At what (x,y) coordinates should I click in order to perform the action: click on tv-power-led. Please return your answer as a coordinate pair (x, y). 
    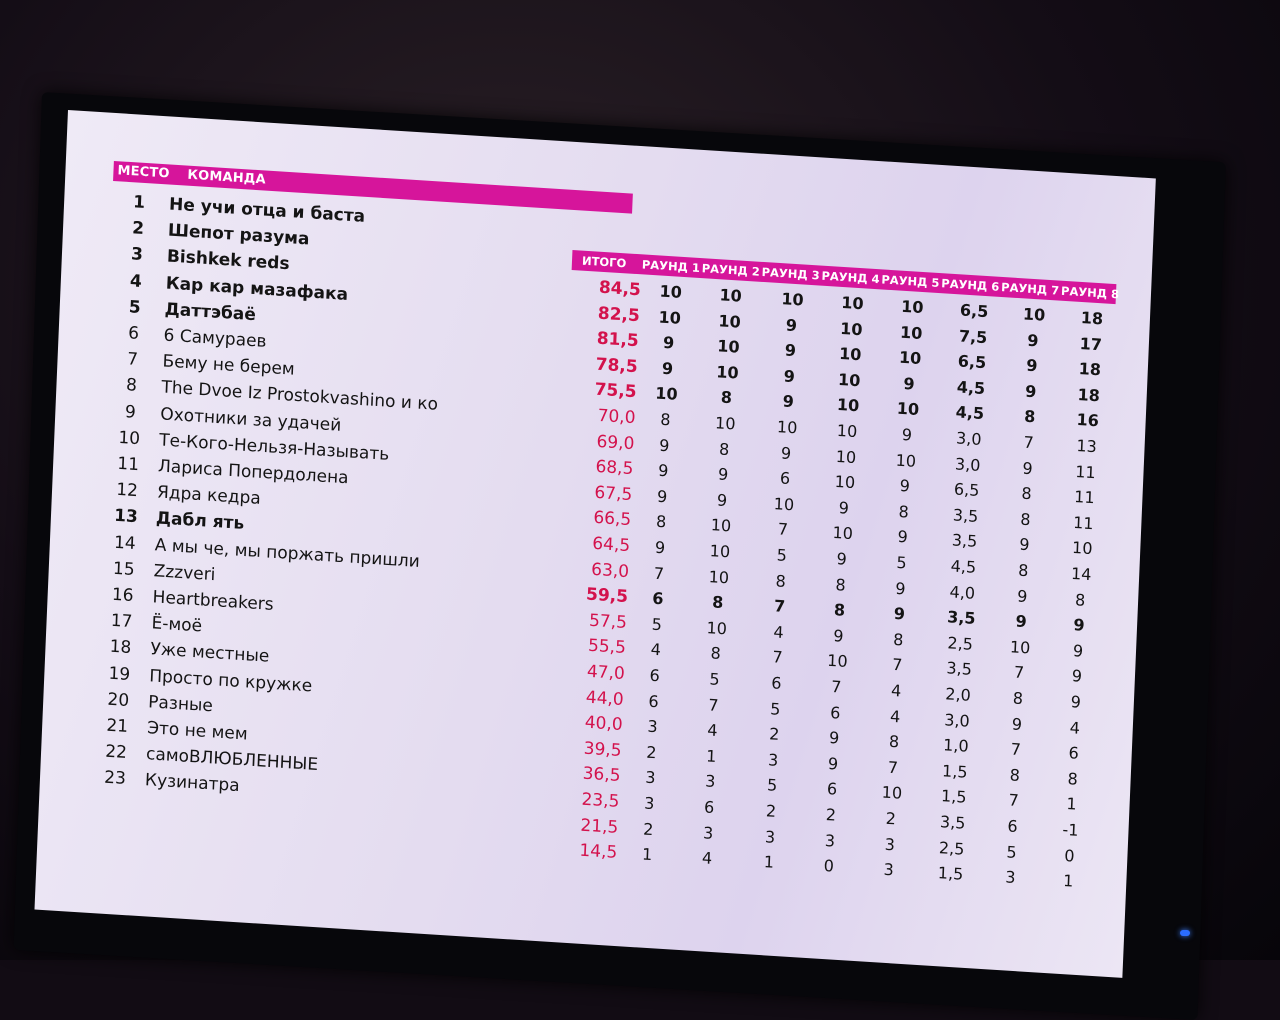
    Looking at the image, I should click on (1185, 933).